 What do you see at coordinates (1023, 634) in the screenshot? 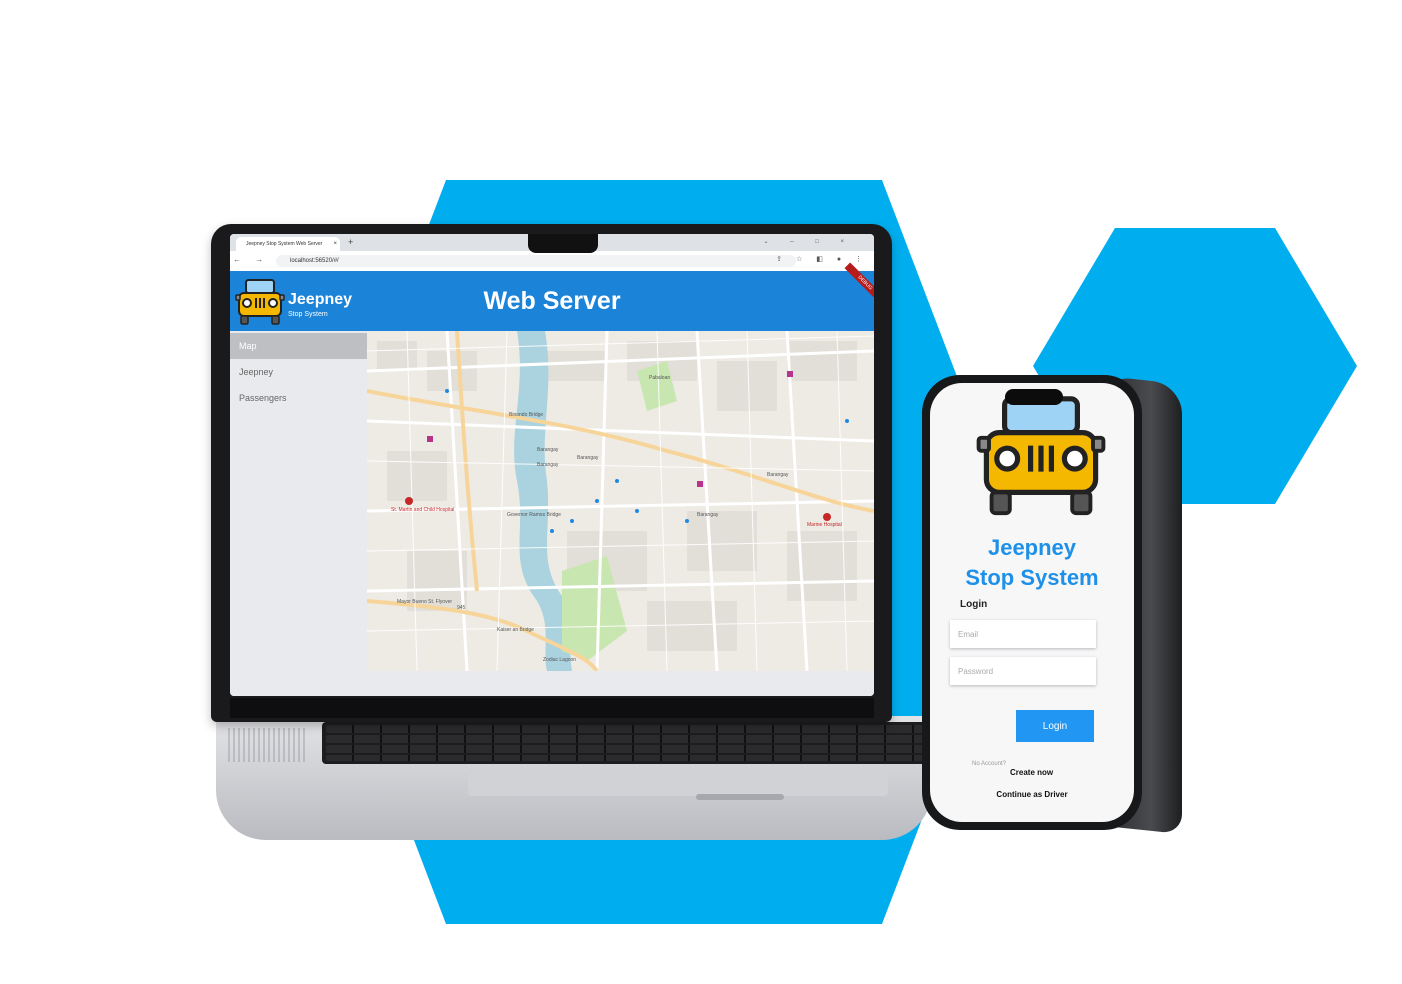
I see `email-field` at bounding box center [1023, 634].